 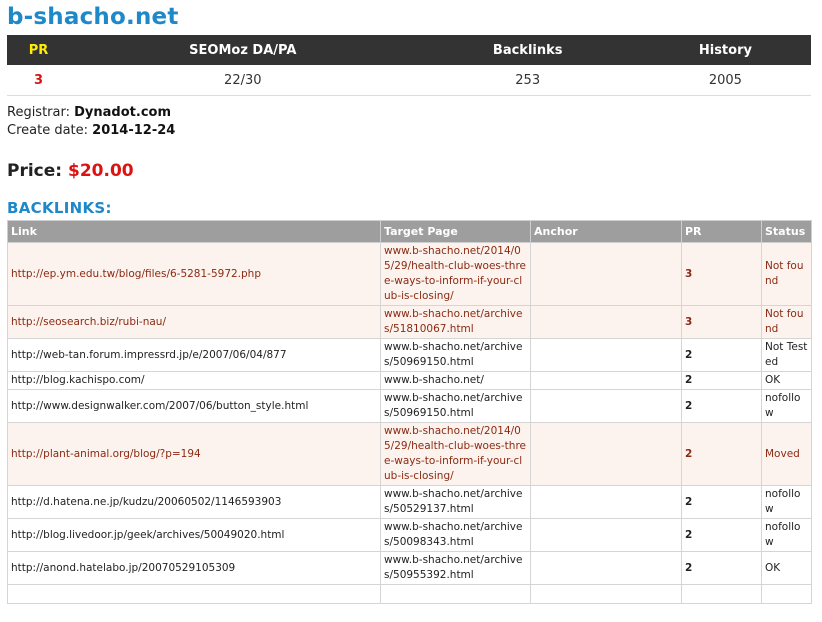 What do you see at coordinates (455, 535) in the screenshot?
I see `target-page: www.b-shacho.net/archives/50098343.html` at bounding box center [455, 535].